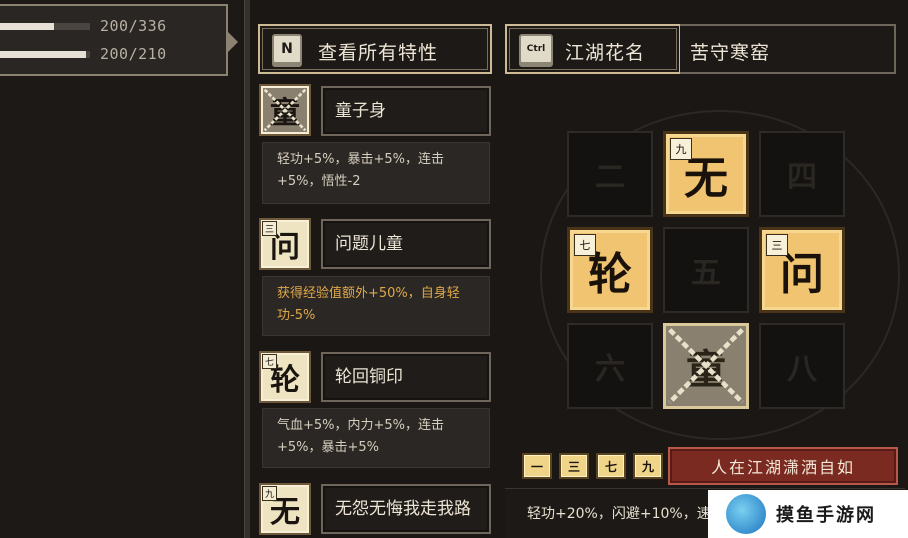 This screenshot has height=538, width=908. I want to click on jianghu-name-button: Ctrl 江湖花名, so click(593, 49).